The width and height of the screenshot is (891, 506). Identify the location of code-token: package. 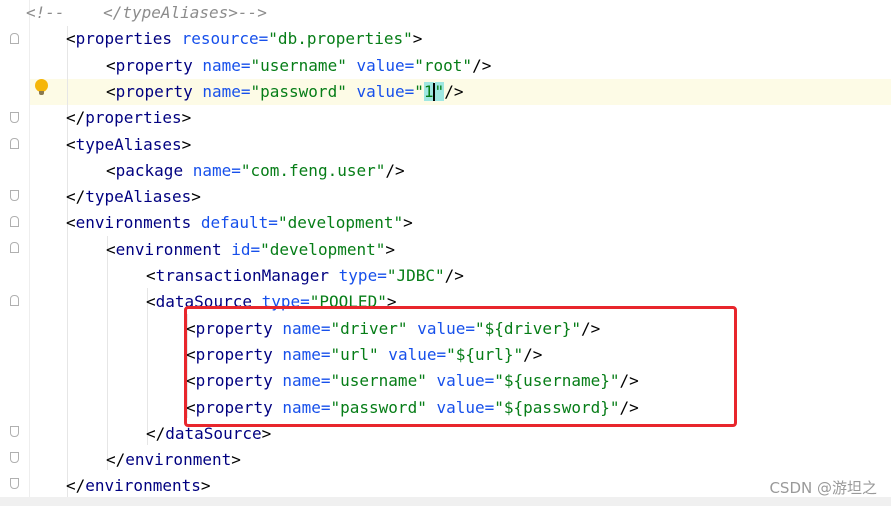
(149, 170).